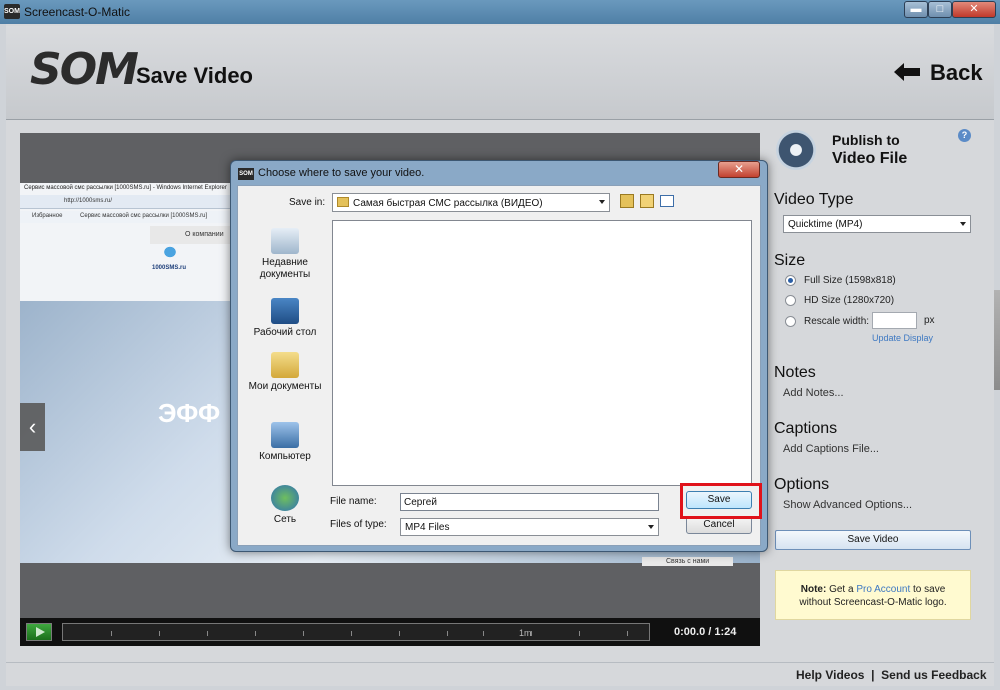  What do you see at coordinates (883, 589) in the screenshot?
I see `pro-account-link: Pro Account` at bounding box center [883, 589].